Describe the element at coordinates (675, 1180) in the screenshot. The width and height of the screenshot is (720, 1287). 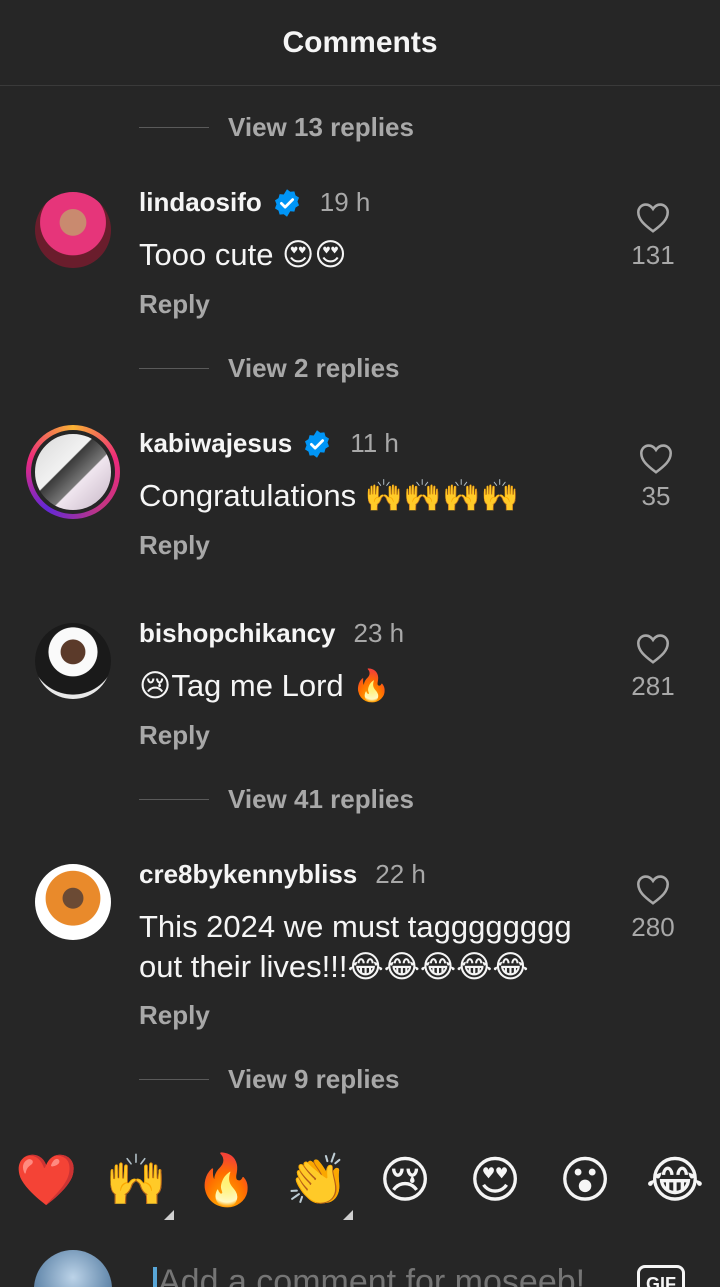
I see `emoji-laughing-button: 😂` at that location.